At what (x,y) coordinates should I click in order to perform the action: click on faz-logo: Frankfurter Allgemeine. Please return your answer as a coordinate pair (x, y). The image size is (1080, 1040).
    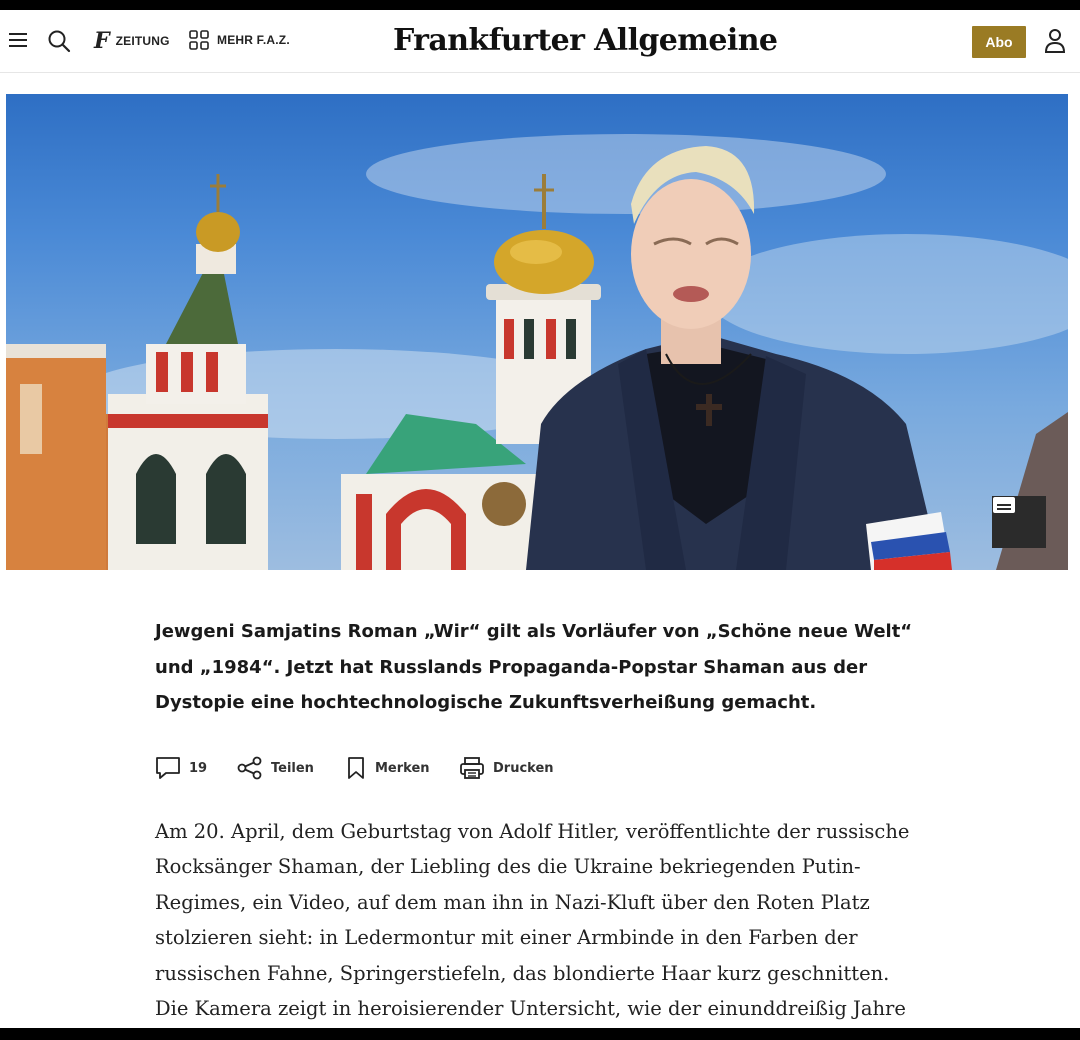
    Looking at the image, I should click on (585, 41).